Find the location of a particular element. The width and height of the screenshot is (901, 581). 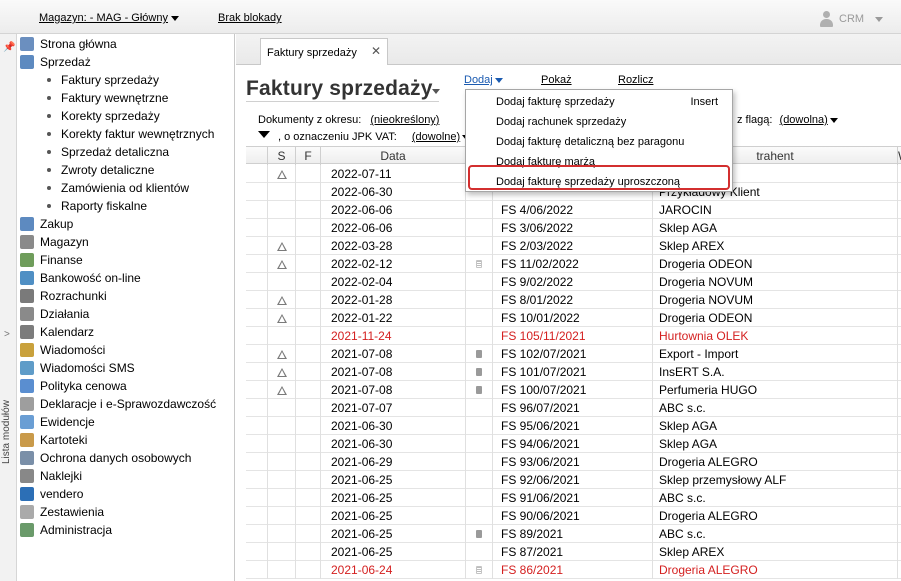

sidebar-item: vendero is located at coordinates (50, 494).